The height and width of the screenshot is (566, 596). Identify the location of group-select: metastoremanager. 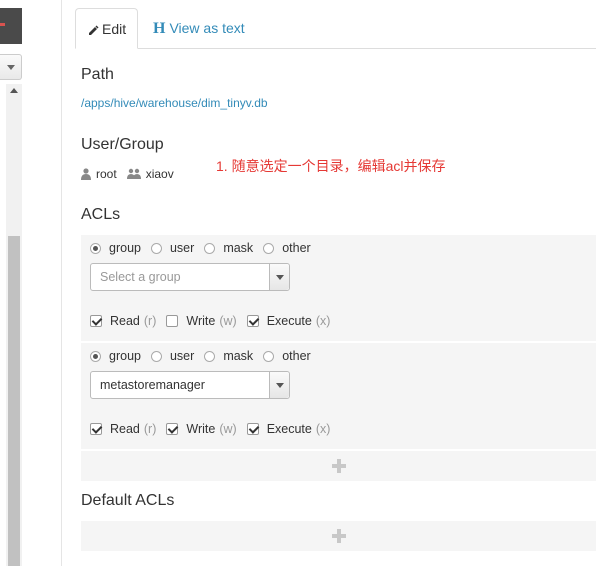
(190, 385).